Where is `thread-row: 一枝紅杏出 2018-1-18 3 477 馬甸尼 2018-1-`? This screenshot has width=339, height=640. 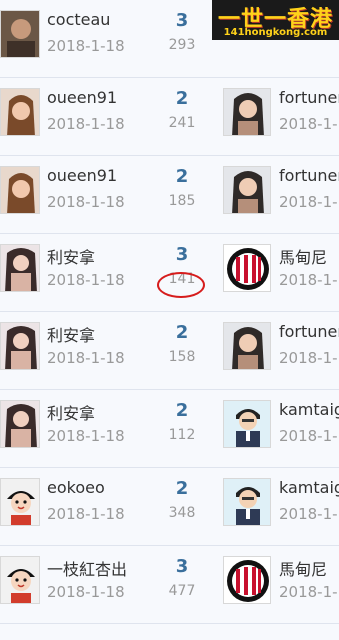 thread-row: 一枝紅杏出 2018-1-18 3 477 馬甸尼 2018-1- is located at coordinates (169, 585).